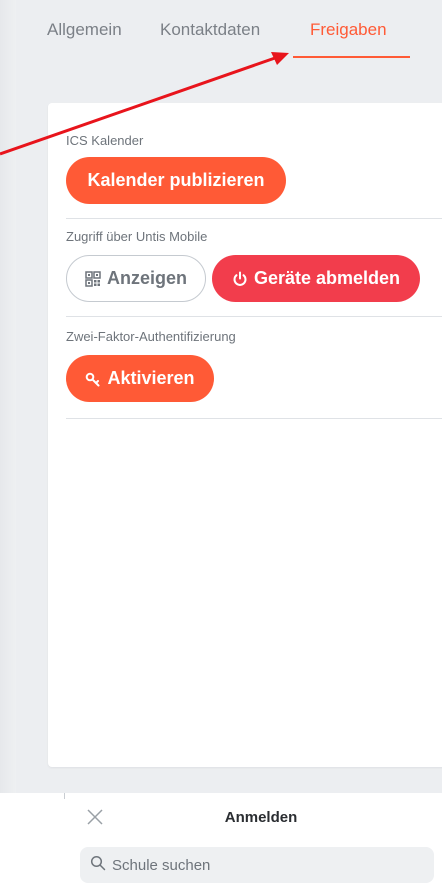 This screenshot has height=890, width=442. Describe the element at coordinates (327, 278) in the screenshot. I see `logout-devices-label: Geräte abmelden` at that location.